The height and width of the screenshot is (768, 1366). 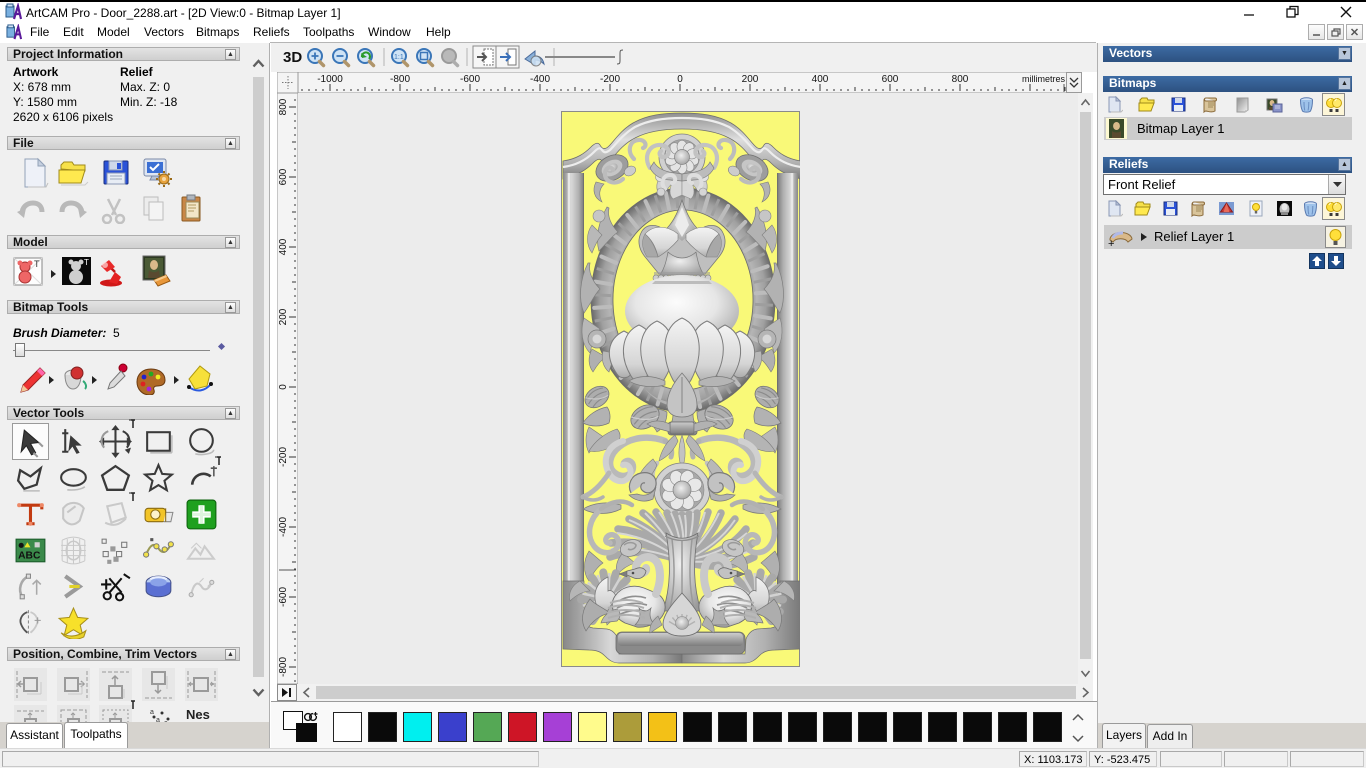 What do you see at coordinates (152, 712) in the screenshot?
I see `svg-text: a` at bounding box center [152, 712].